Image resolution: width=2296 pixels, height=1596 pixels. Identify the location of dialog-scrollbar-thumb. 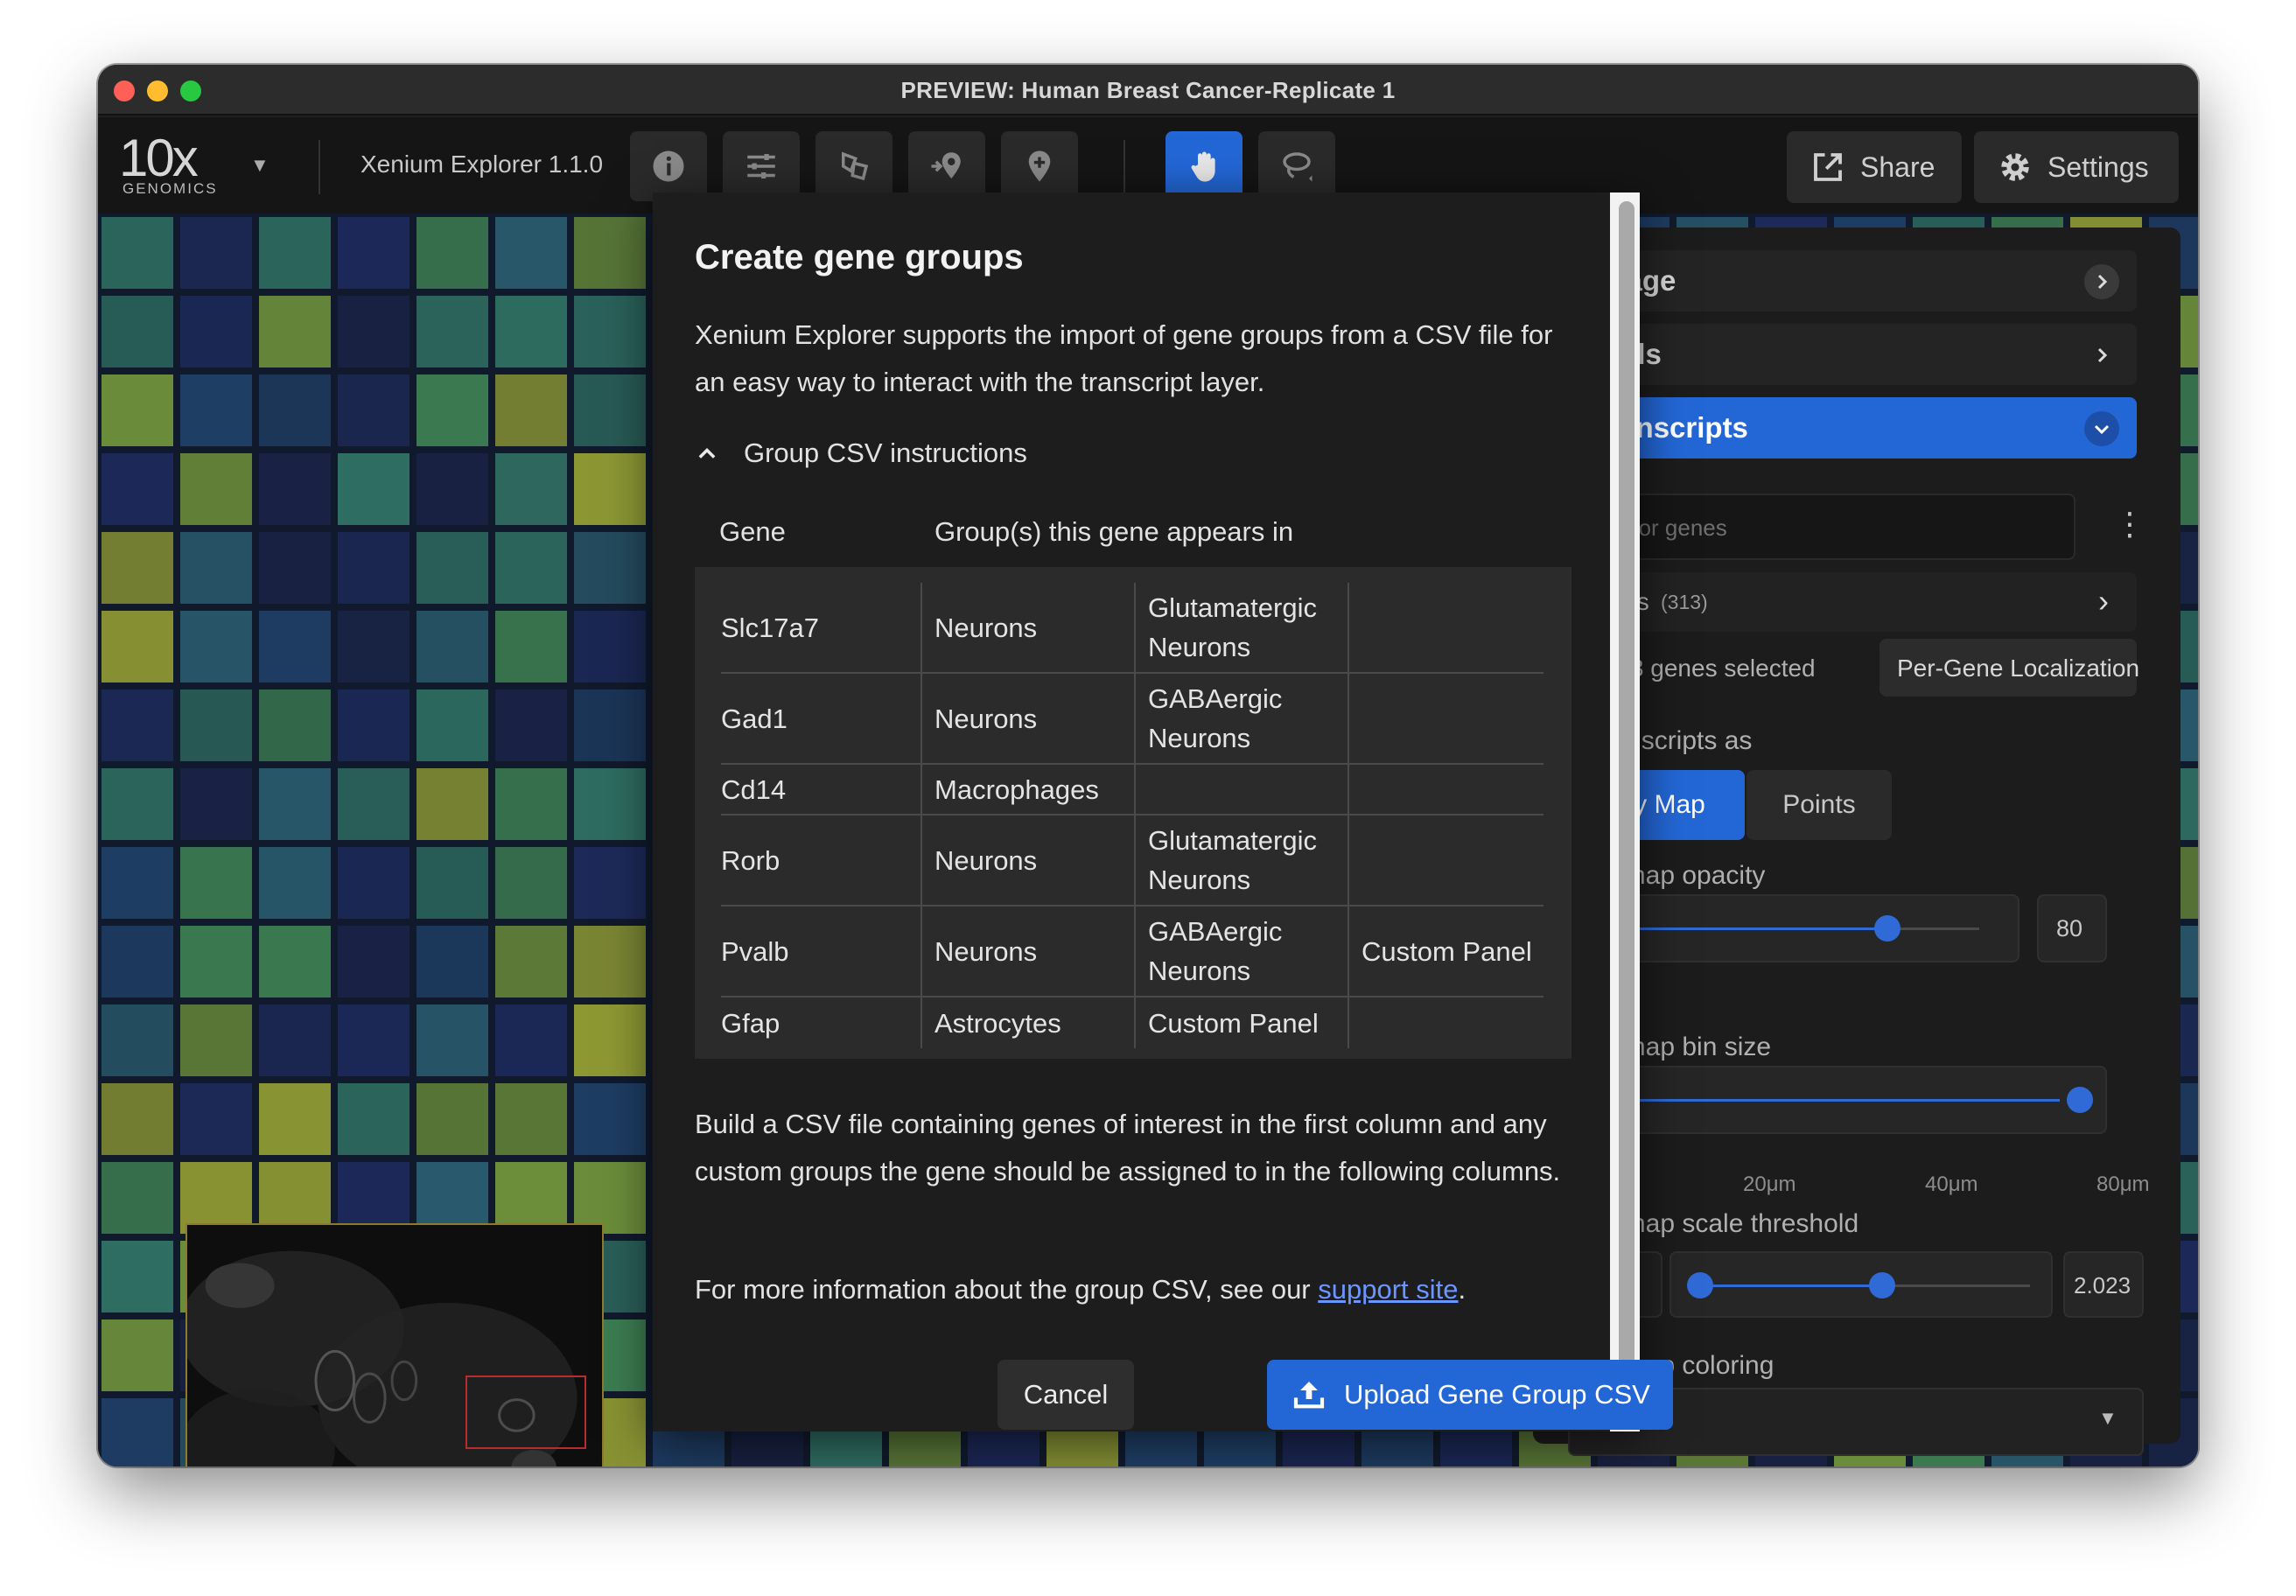
(1626, 800).